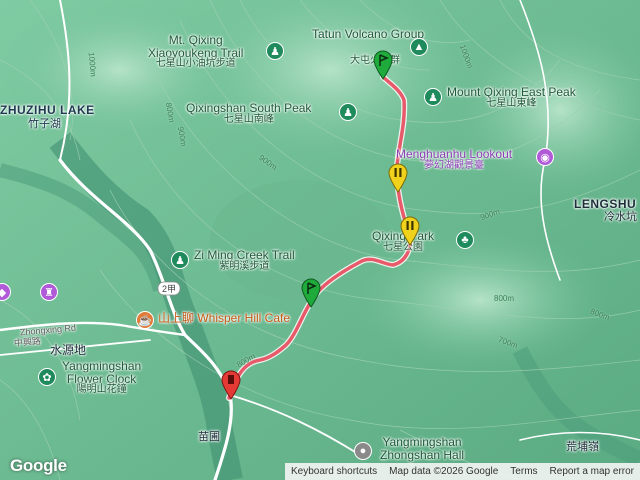 The width and height of the screenshot is (640, 480). Describe the element at coordinates (145, 320) in the screenshot. I see `coffee-icon: ☕` at that location.